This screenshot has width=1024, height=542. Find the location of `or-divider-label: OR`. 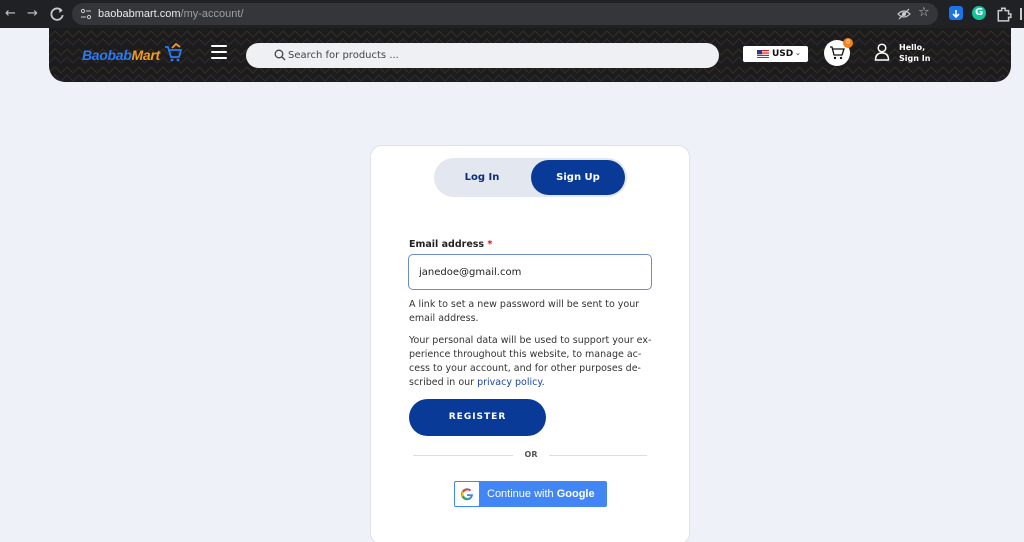

or-divider-label: OR is located at coordinates (531, 454).